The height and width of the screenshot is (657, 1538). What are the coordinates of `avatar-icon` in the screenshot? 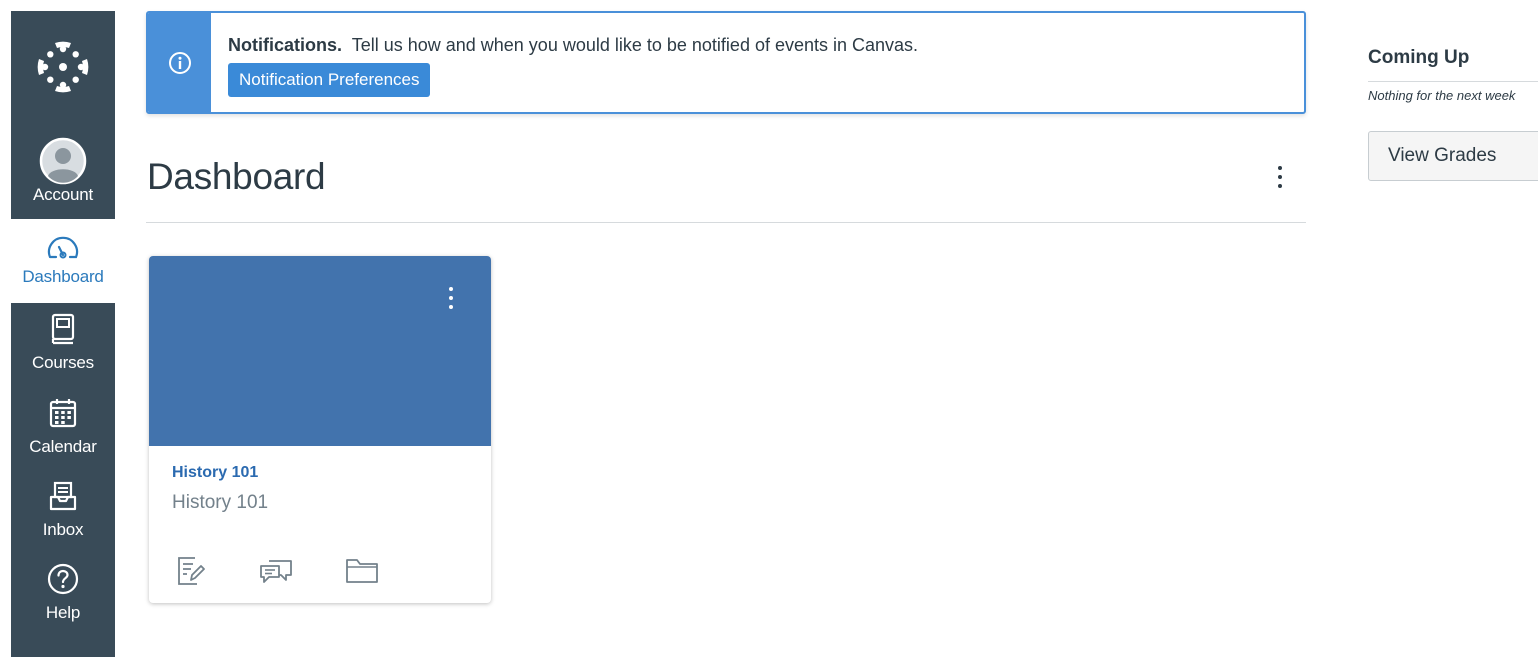 It's located at (63, 161).